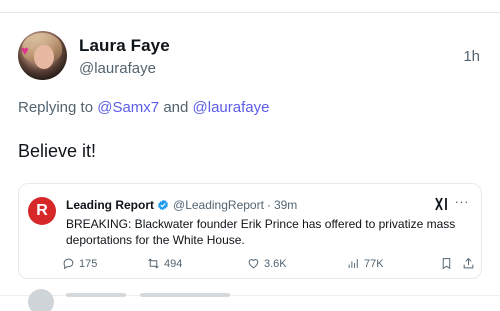  Describe the element at coordinates (285, 205) in the screenshot. I see `quoted-post-age: 39m` at that location.